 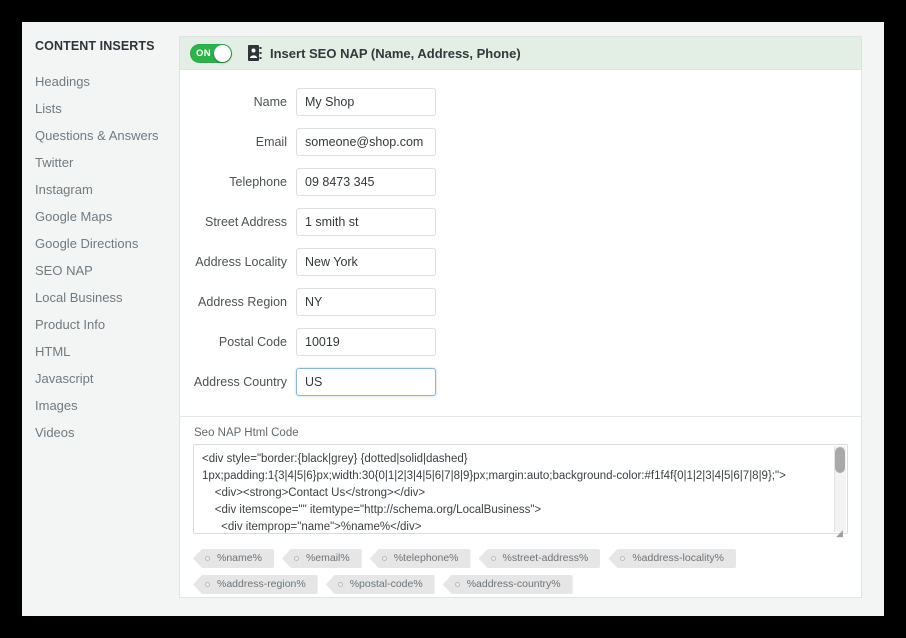 What do you see at coordinates (242, 302) in the screenshot?
I see `form-label: Address Region` at bounding box center [242, 302].